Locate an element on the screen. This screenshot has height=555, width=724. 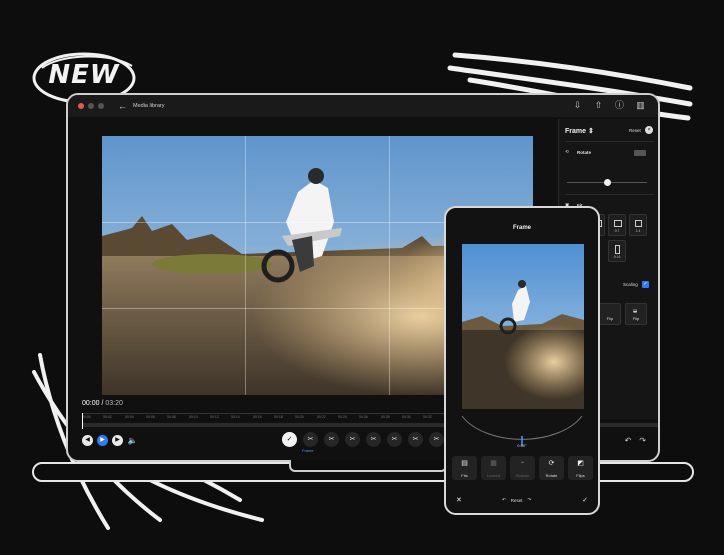
phone-reset-button: Reset is located at coordinates (517, 500).